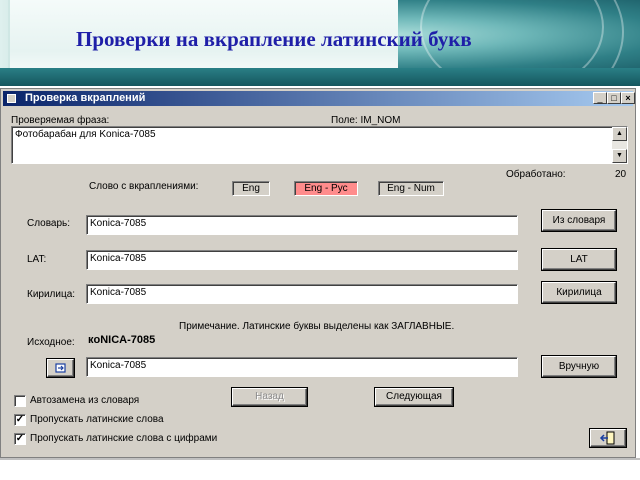 This screenshot has width=640, height=480. What do you see at coordinates (302, 367) in the screenshot?
I see `manual-field: Konica-7085` at bounding box center [302, 367].